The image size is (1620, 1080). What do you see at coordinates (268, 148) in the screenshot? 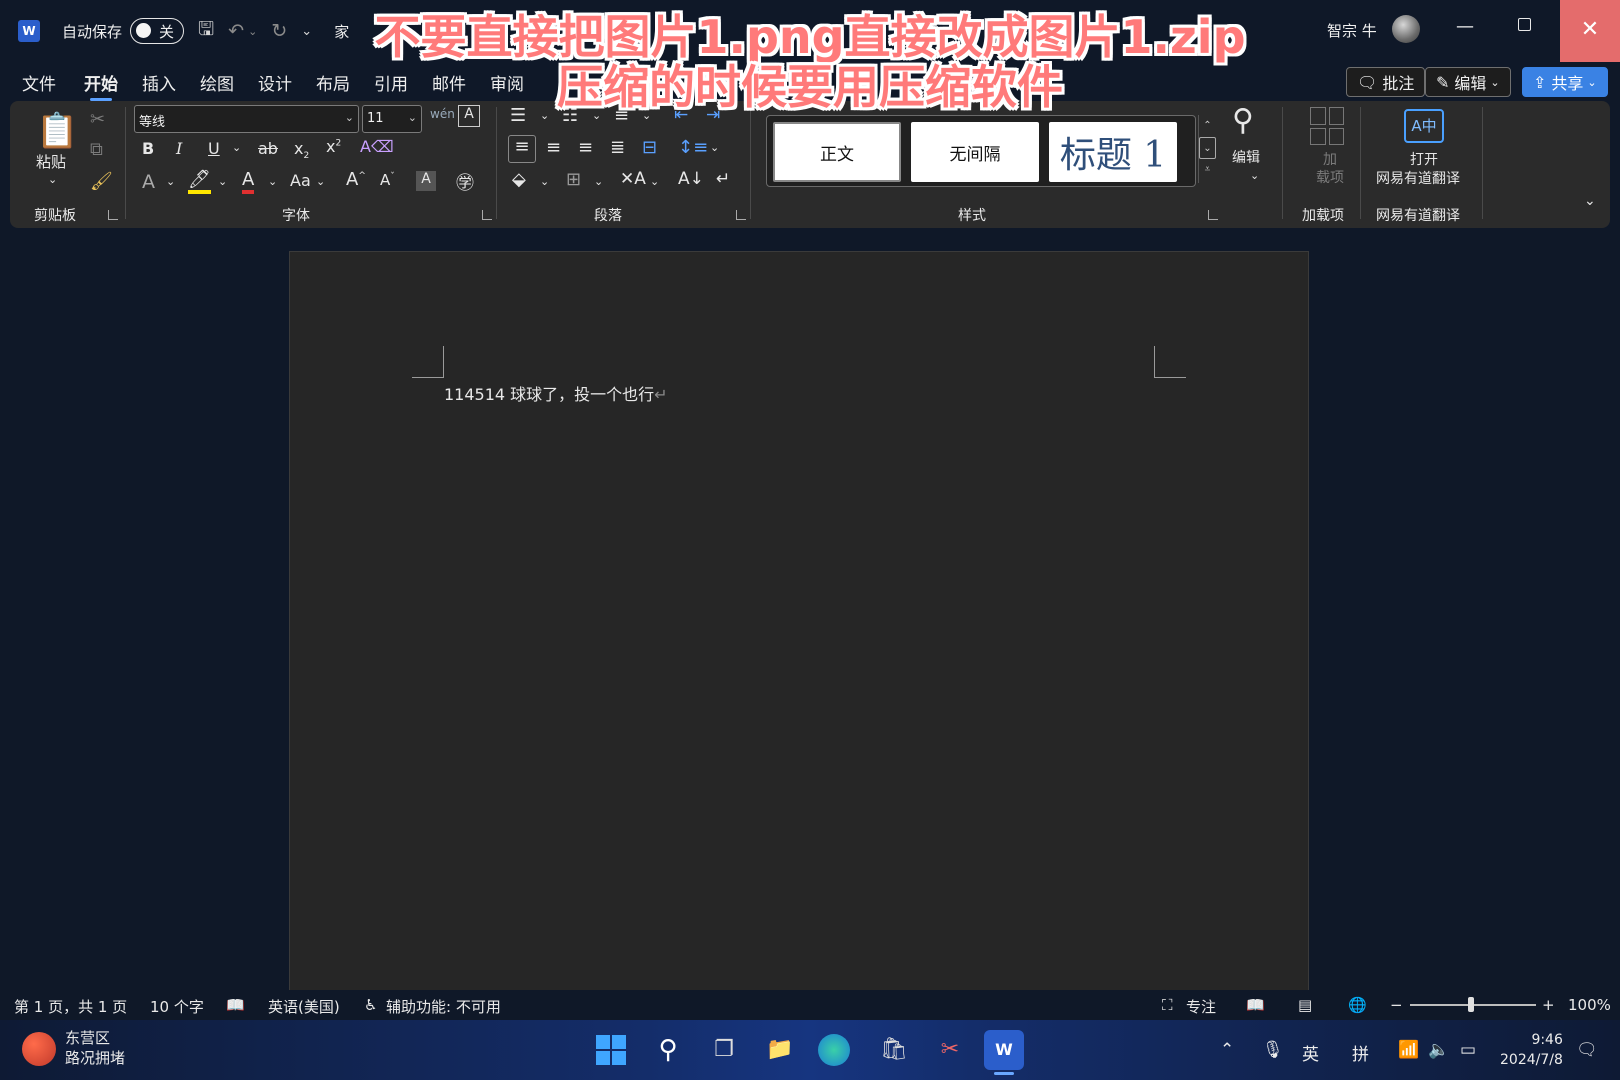
I see `strikethrough-icon: ab` at bounding box center [268, 148].